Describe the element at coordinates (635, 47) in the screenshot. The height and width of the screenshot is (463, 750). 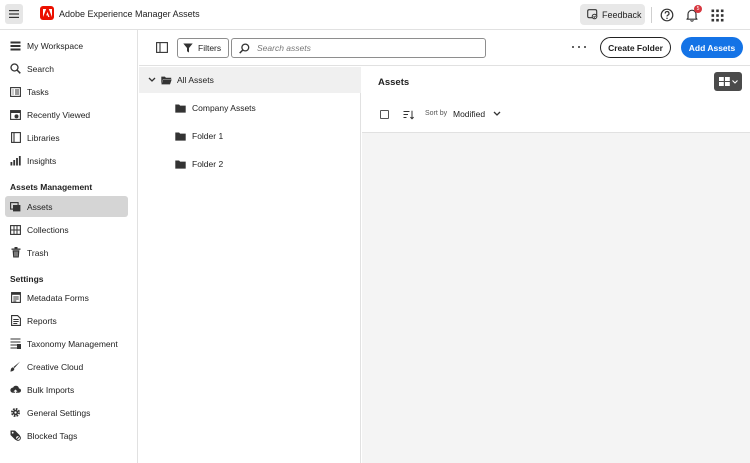
I see `create-folder-button: Create Folder` at that location.